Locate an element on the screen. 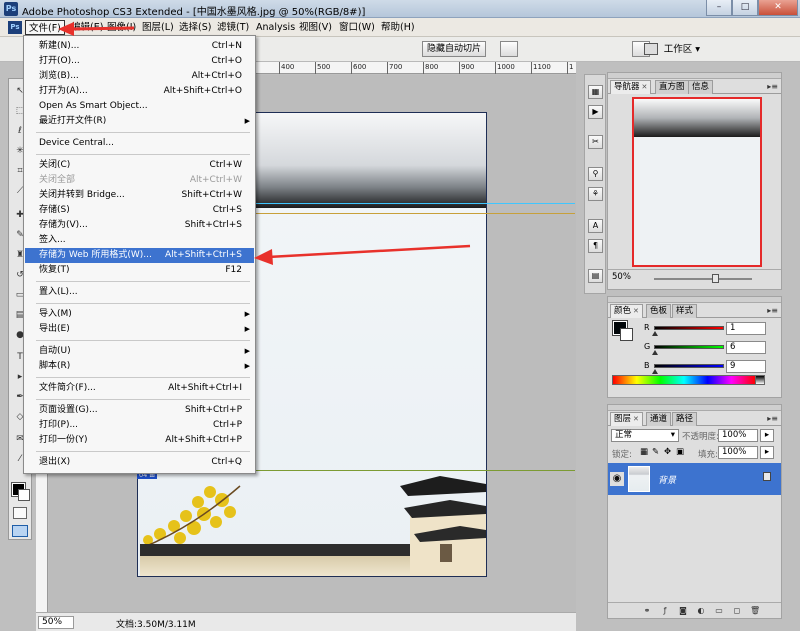 This screenshot has height=631, width=800. tab-swatches: 色板 is located at coordinates (659, 311).